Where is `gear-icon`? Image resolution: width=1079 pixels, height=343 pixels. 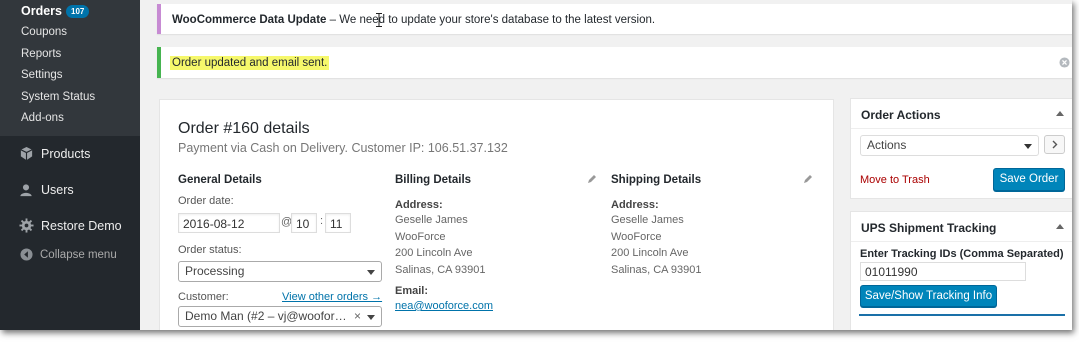
gear-icon is located at coordinates (26, 226).